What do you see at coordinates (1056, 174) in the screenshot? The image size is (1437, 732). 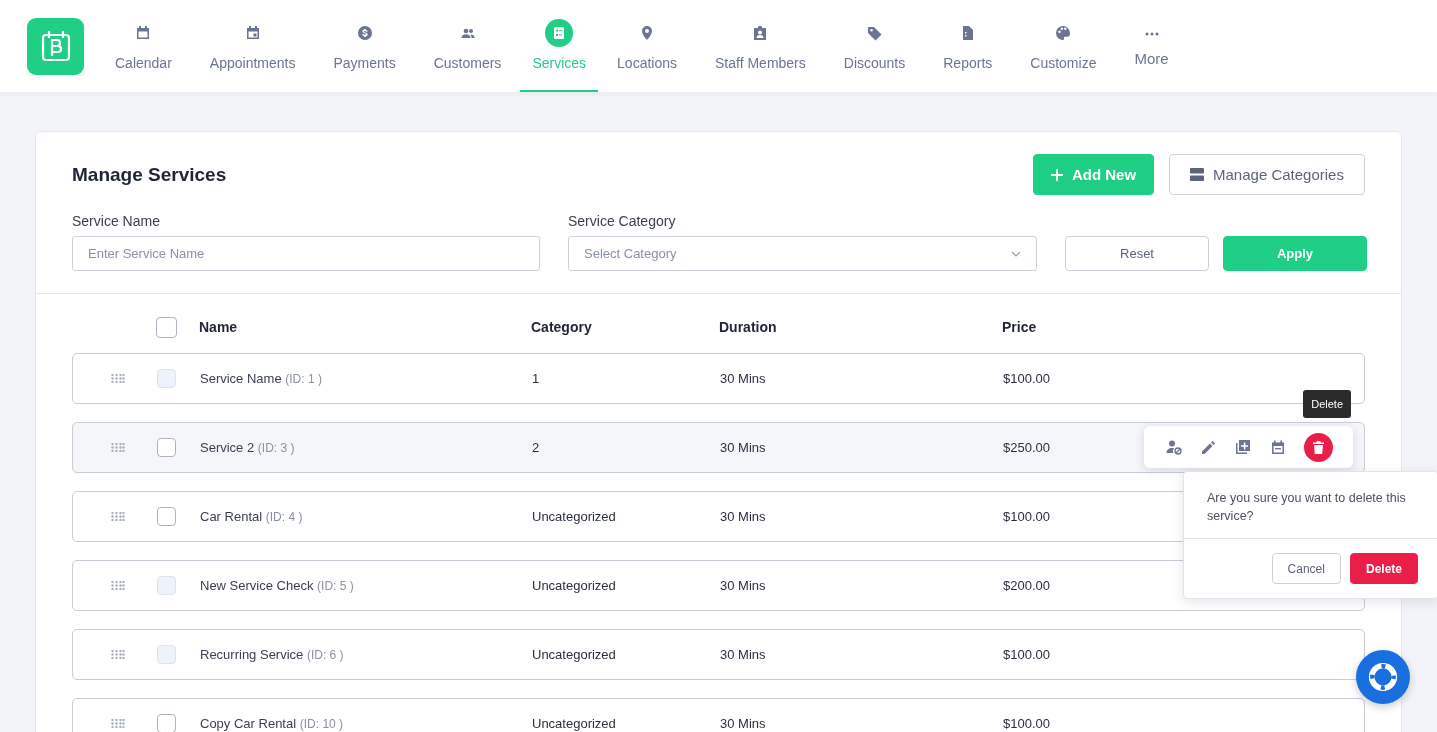 I see `plus-icon` at bounding box center [1056, 174].